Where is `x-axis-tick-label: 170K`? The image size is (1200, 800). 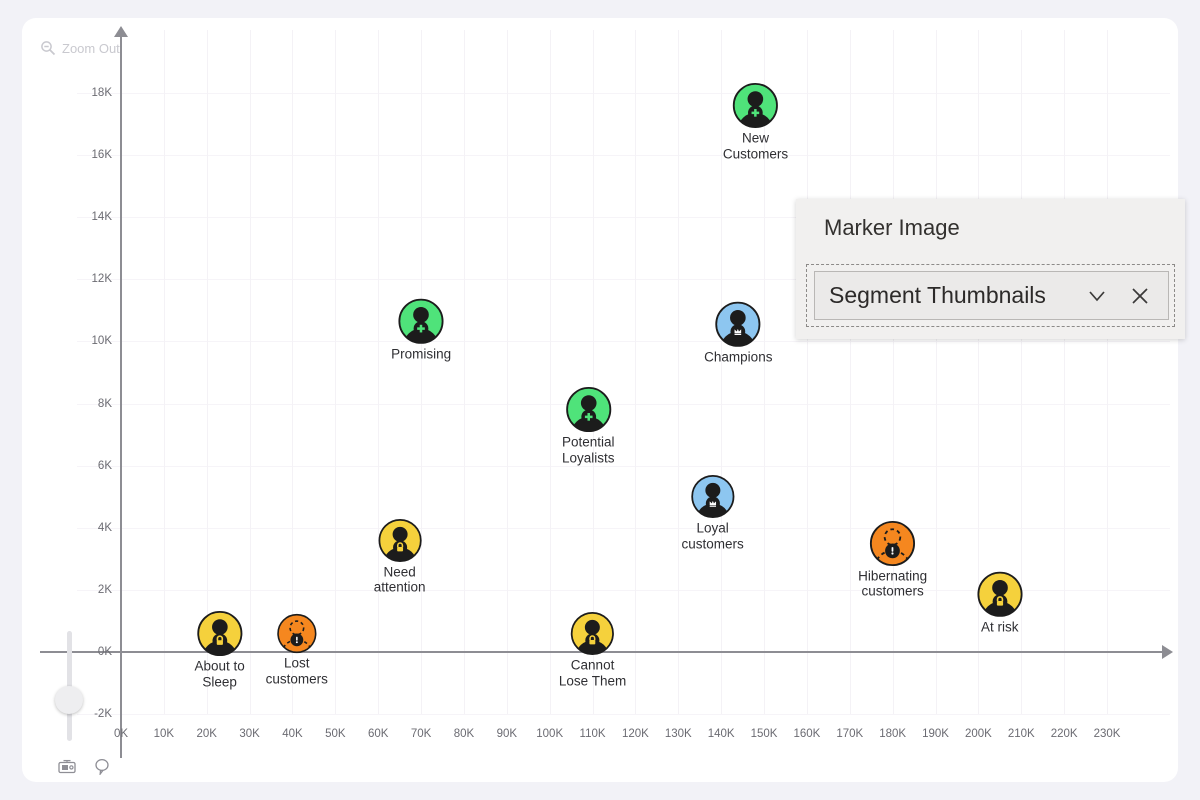
x-axis-tick-label: 170K is located at coordinates (850, 734).